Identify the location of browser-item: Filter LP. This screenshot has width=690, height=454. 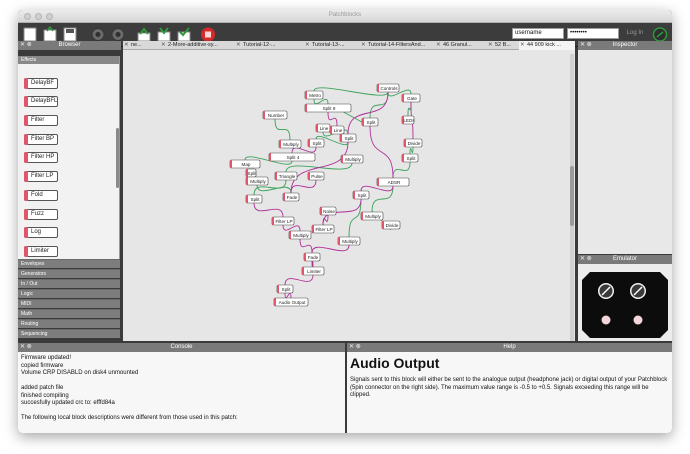
(41, 176).